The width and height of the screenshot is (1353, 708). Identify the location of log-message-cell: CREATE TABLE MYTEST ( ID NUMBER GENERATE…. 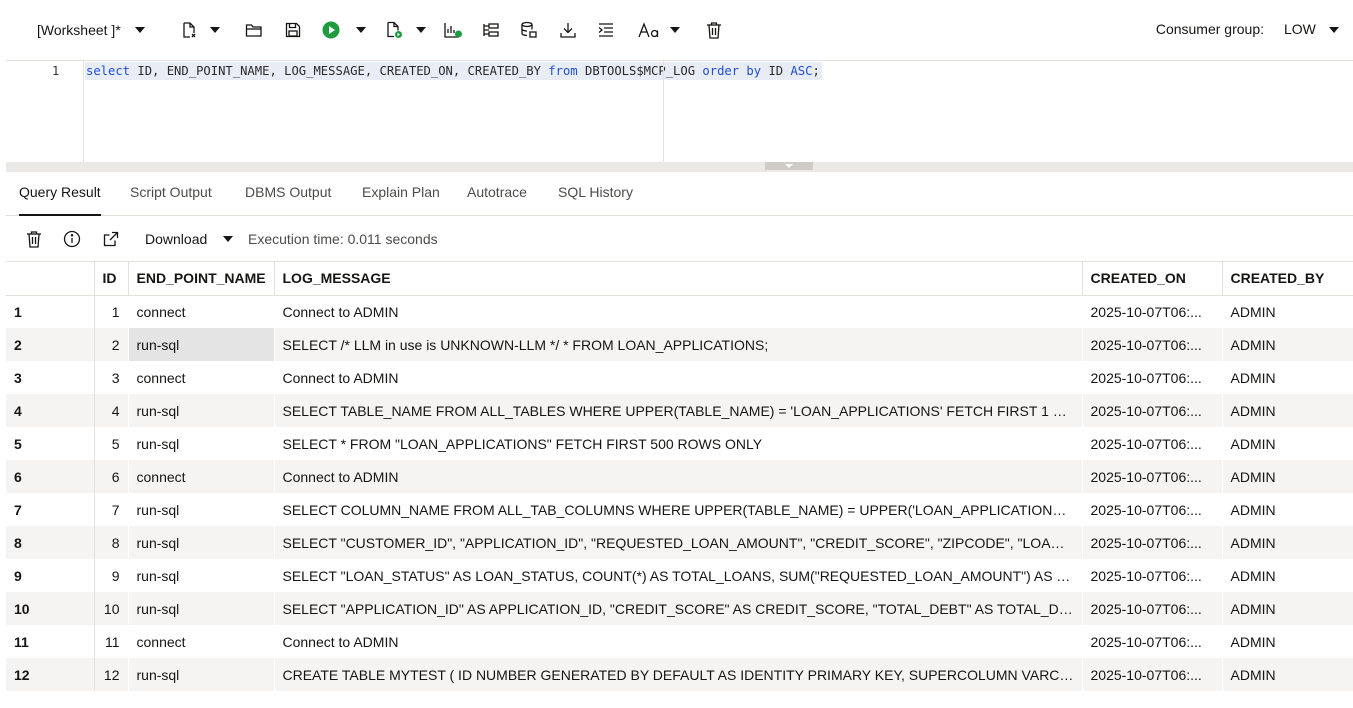
(678, 674).